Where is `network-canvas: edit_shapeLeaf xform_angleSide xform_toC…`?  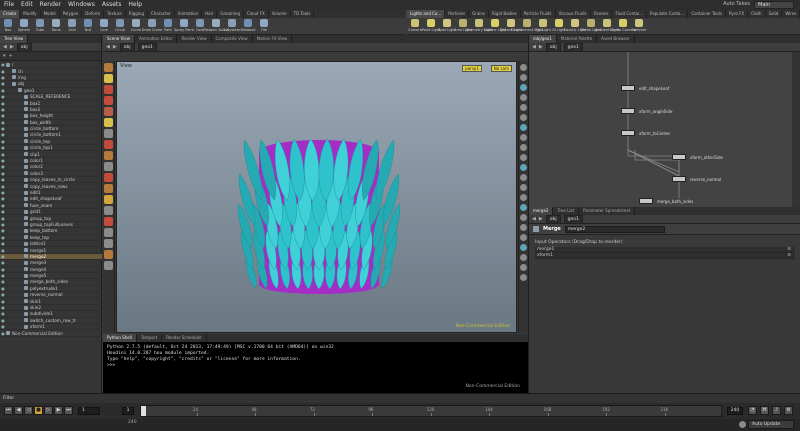
network-canvas: edit_shapeLeaf xform_angleSide xform_toC… is located at coordinates (661, 129).